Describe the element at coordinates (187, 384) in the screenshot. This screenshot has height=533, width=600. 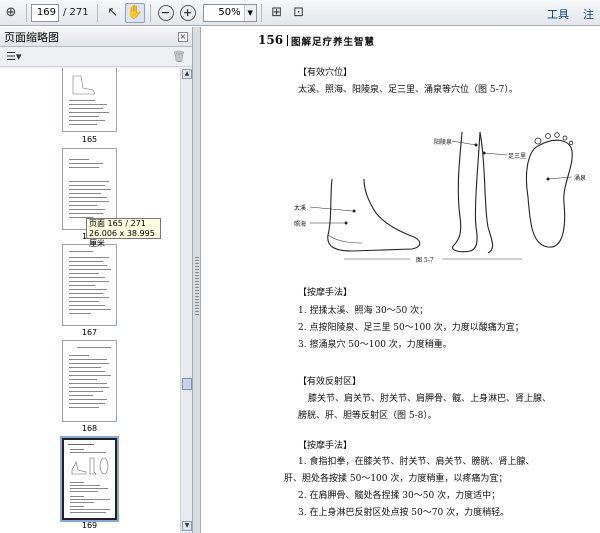
I see `scrollbar-thumb` at that location.